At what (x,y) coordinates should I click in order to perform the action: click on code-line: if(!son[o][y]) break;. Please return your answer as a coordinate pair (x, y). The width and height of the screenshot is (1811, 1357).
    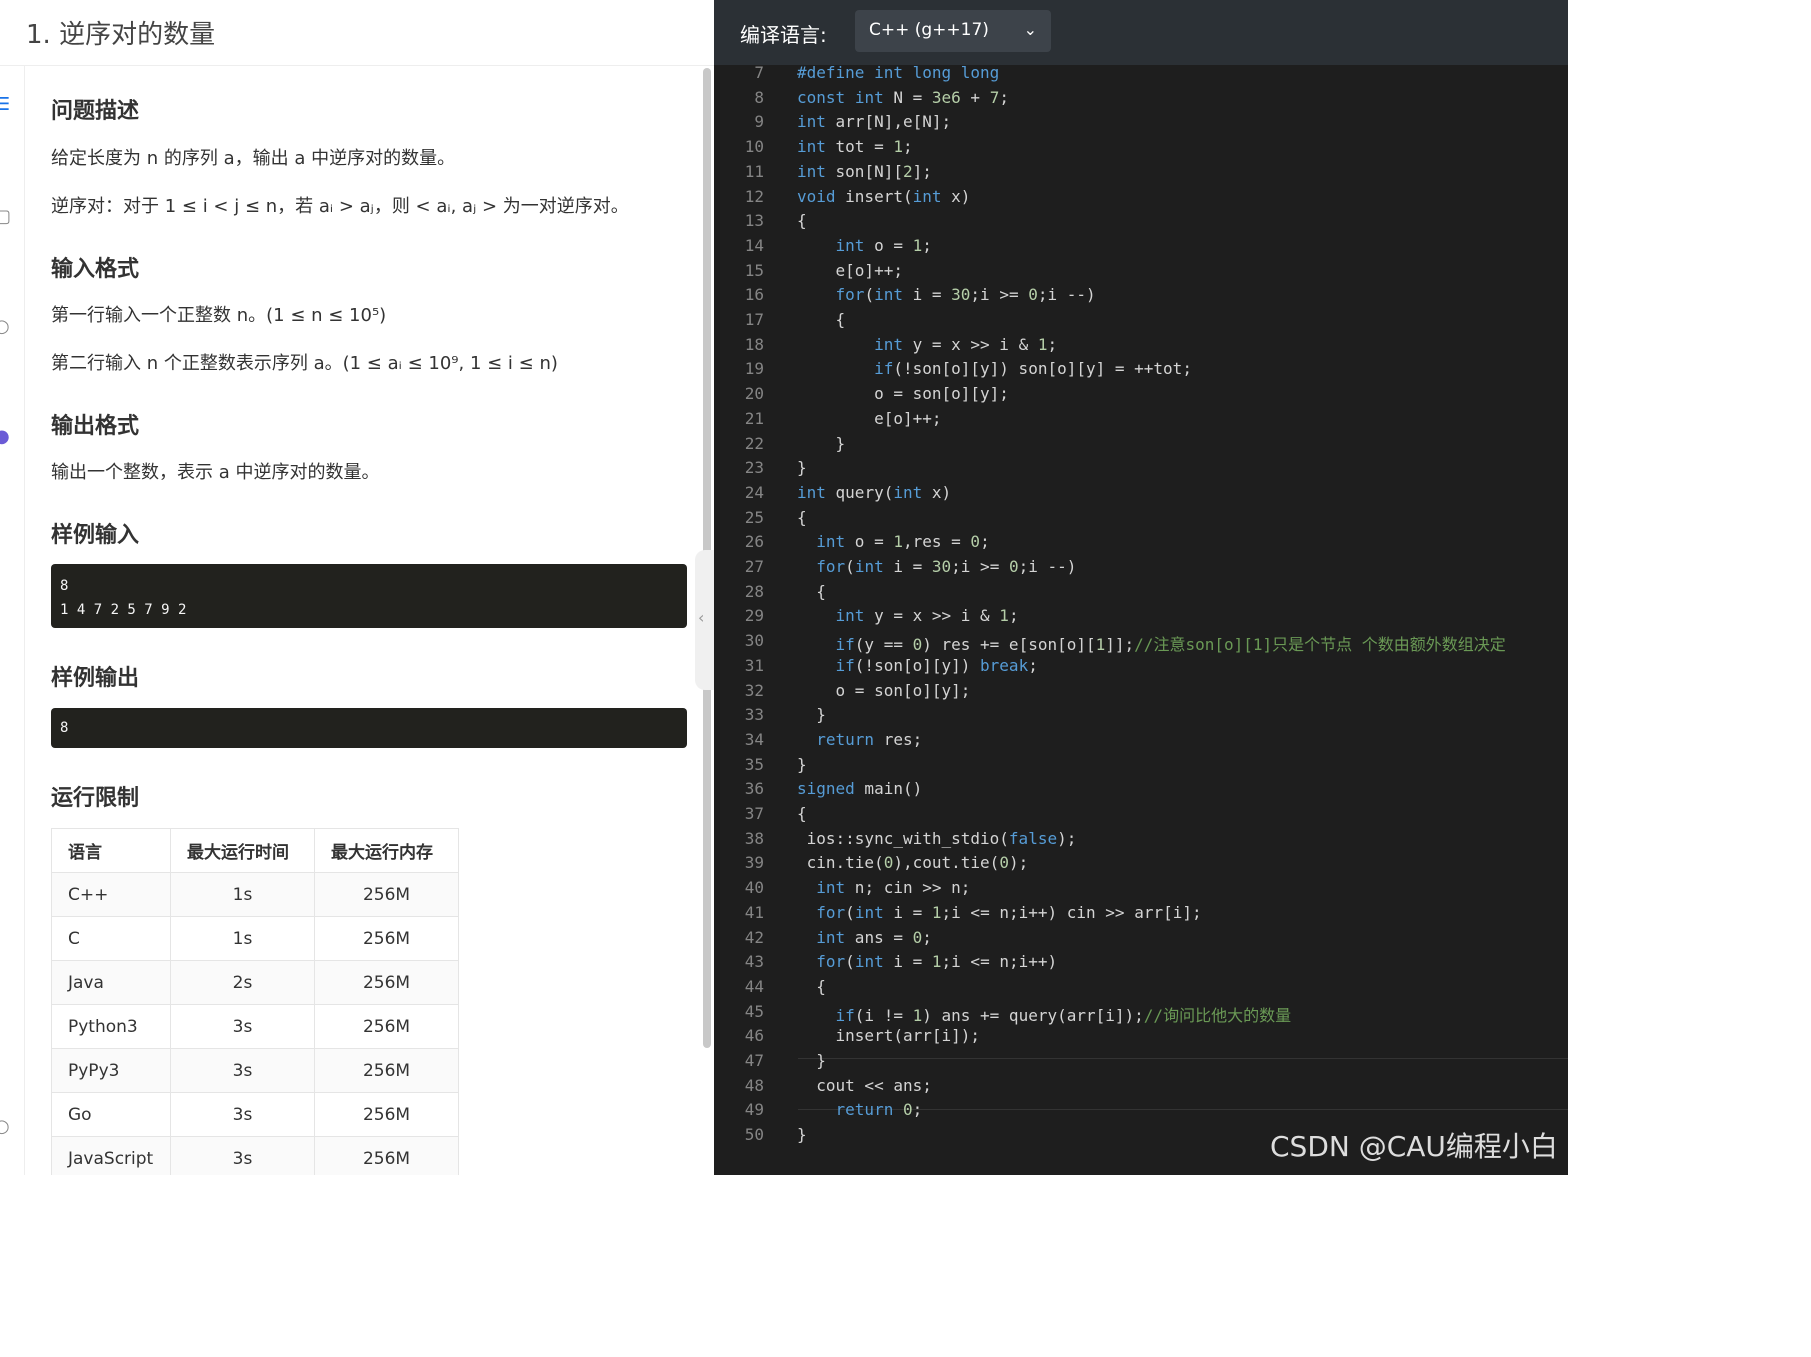
    Looking at the image, I should click on (936, 665).